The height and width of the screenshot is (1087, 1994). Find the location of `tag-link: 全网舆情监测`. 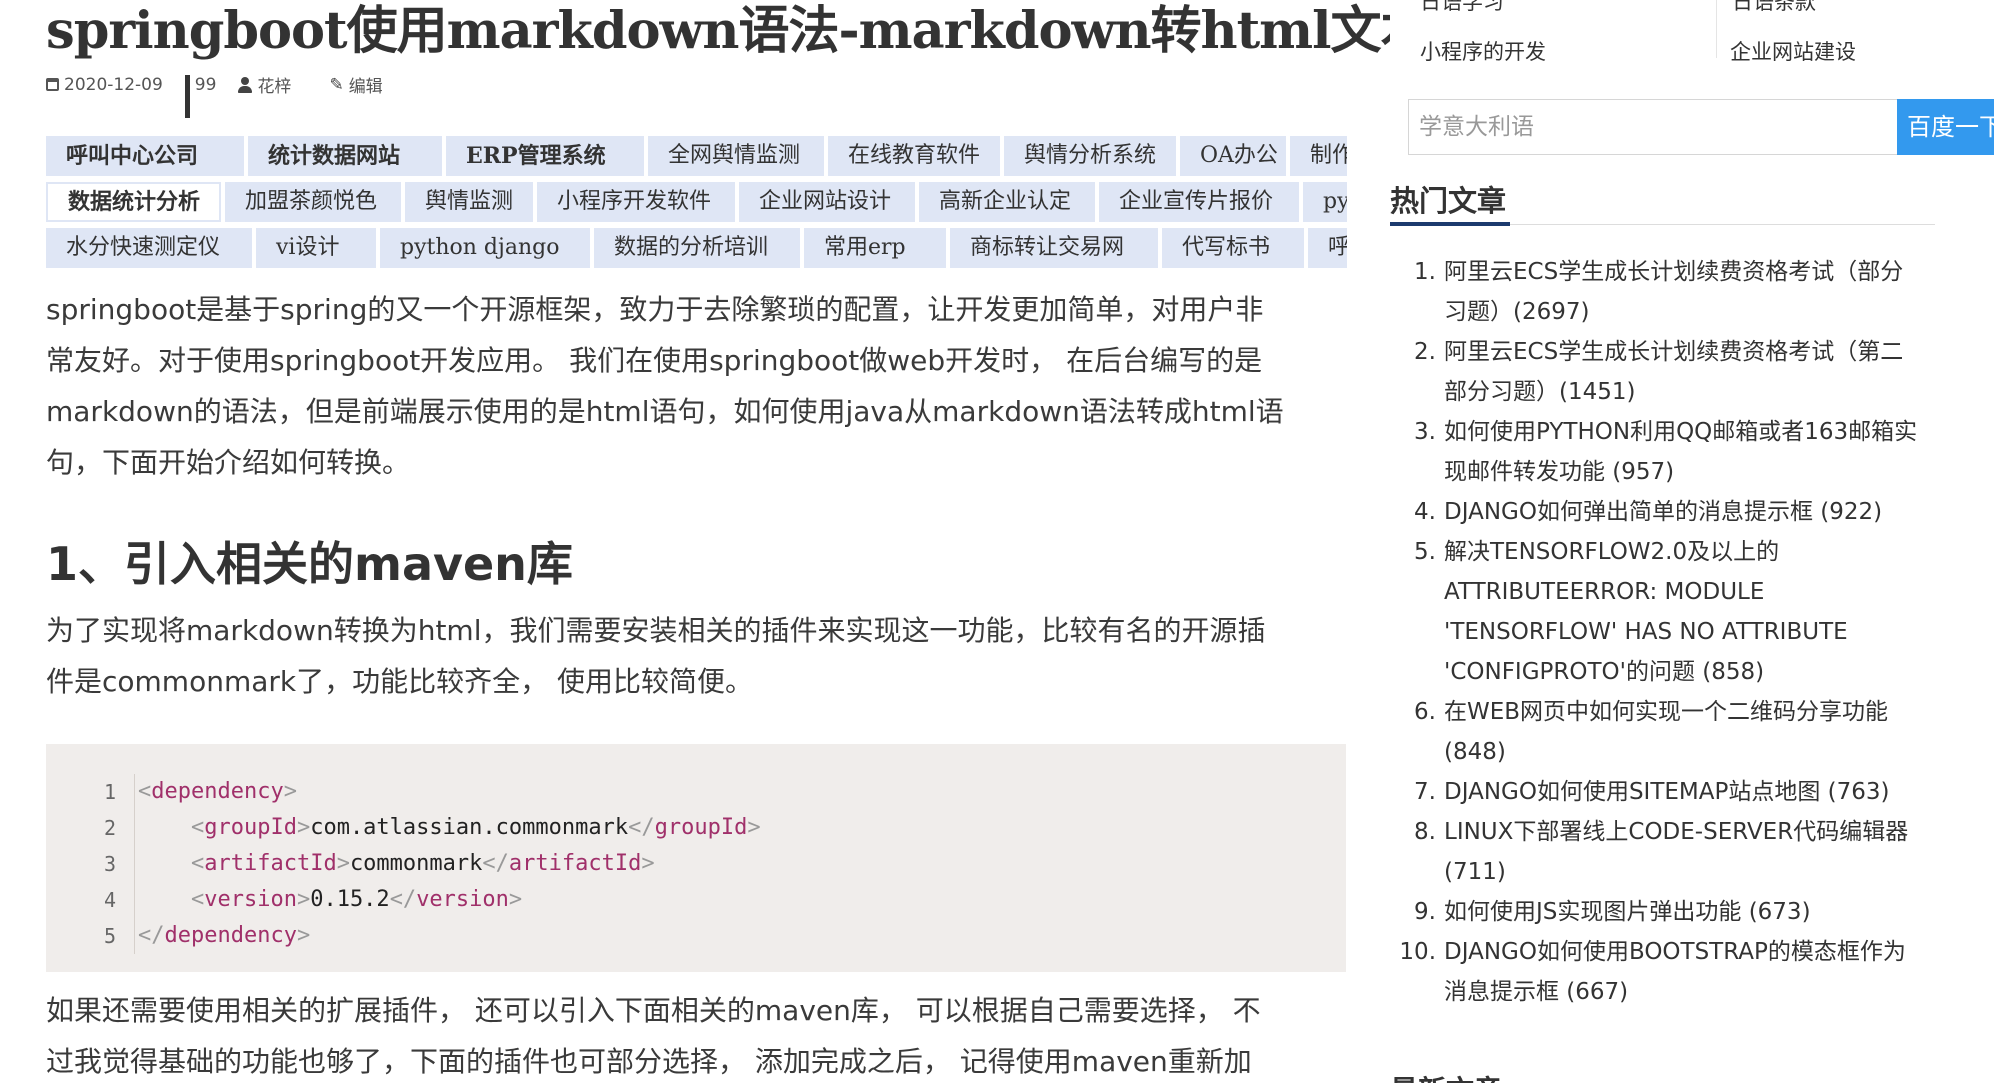

tag-link: 全网舆情监测 is located at coordinates (736, 156).